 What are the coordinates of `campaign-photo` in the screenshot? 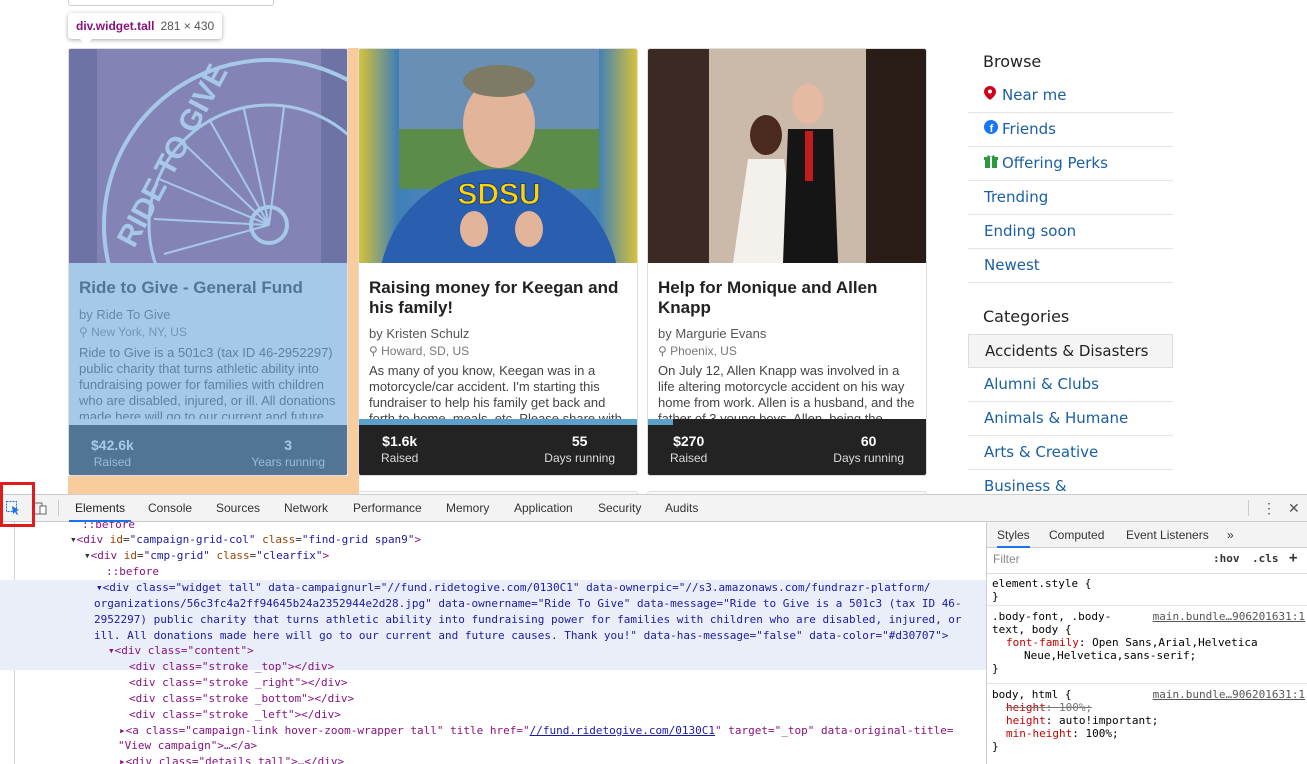 It's located at (787, 156).